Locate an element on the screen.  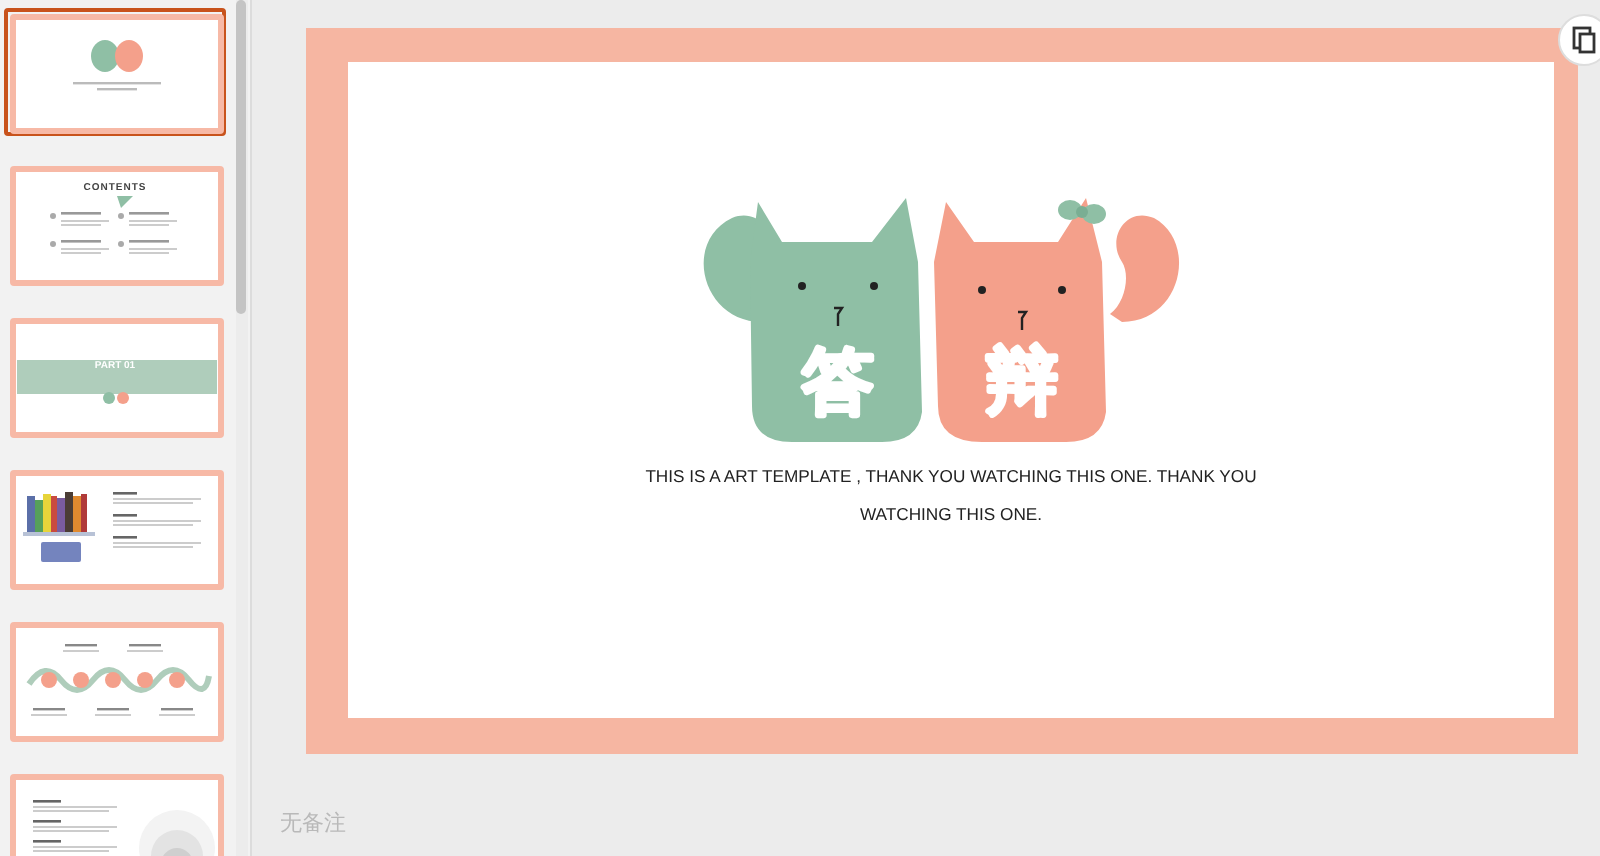
scrollbar is located at coordinates (242, 428).